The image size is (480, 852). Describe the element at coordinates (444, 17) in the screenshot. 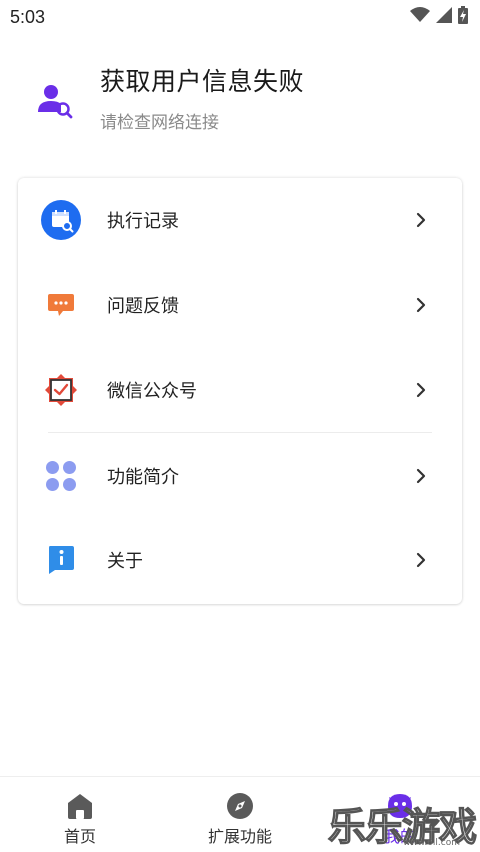

I see `cell-signal-icon` at that location.